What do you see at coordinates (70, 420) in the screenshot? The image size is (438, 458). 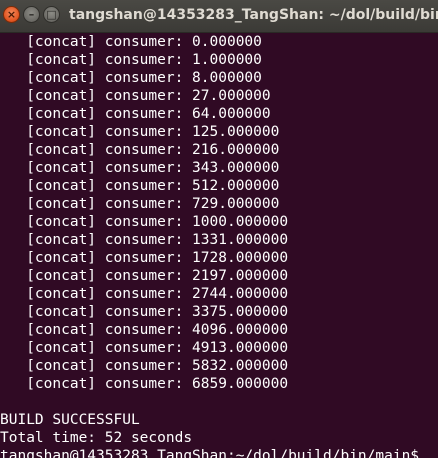 I see `build-status-line: BUILD SUCCESSFUL` at bounding box center [70, 420].